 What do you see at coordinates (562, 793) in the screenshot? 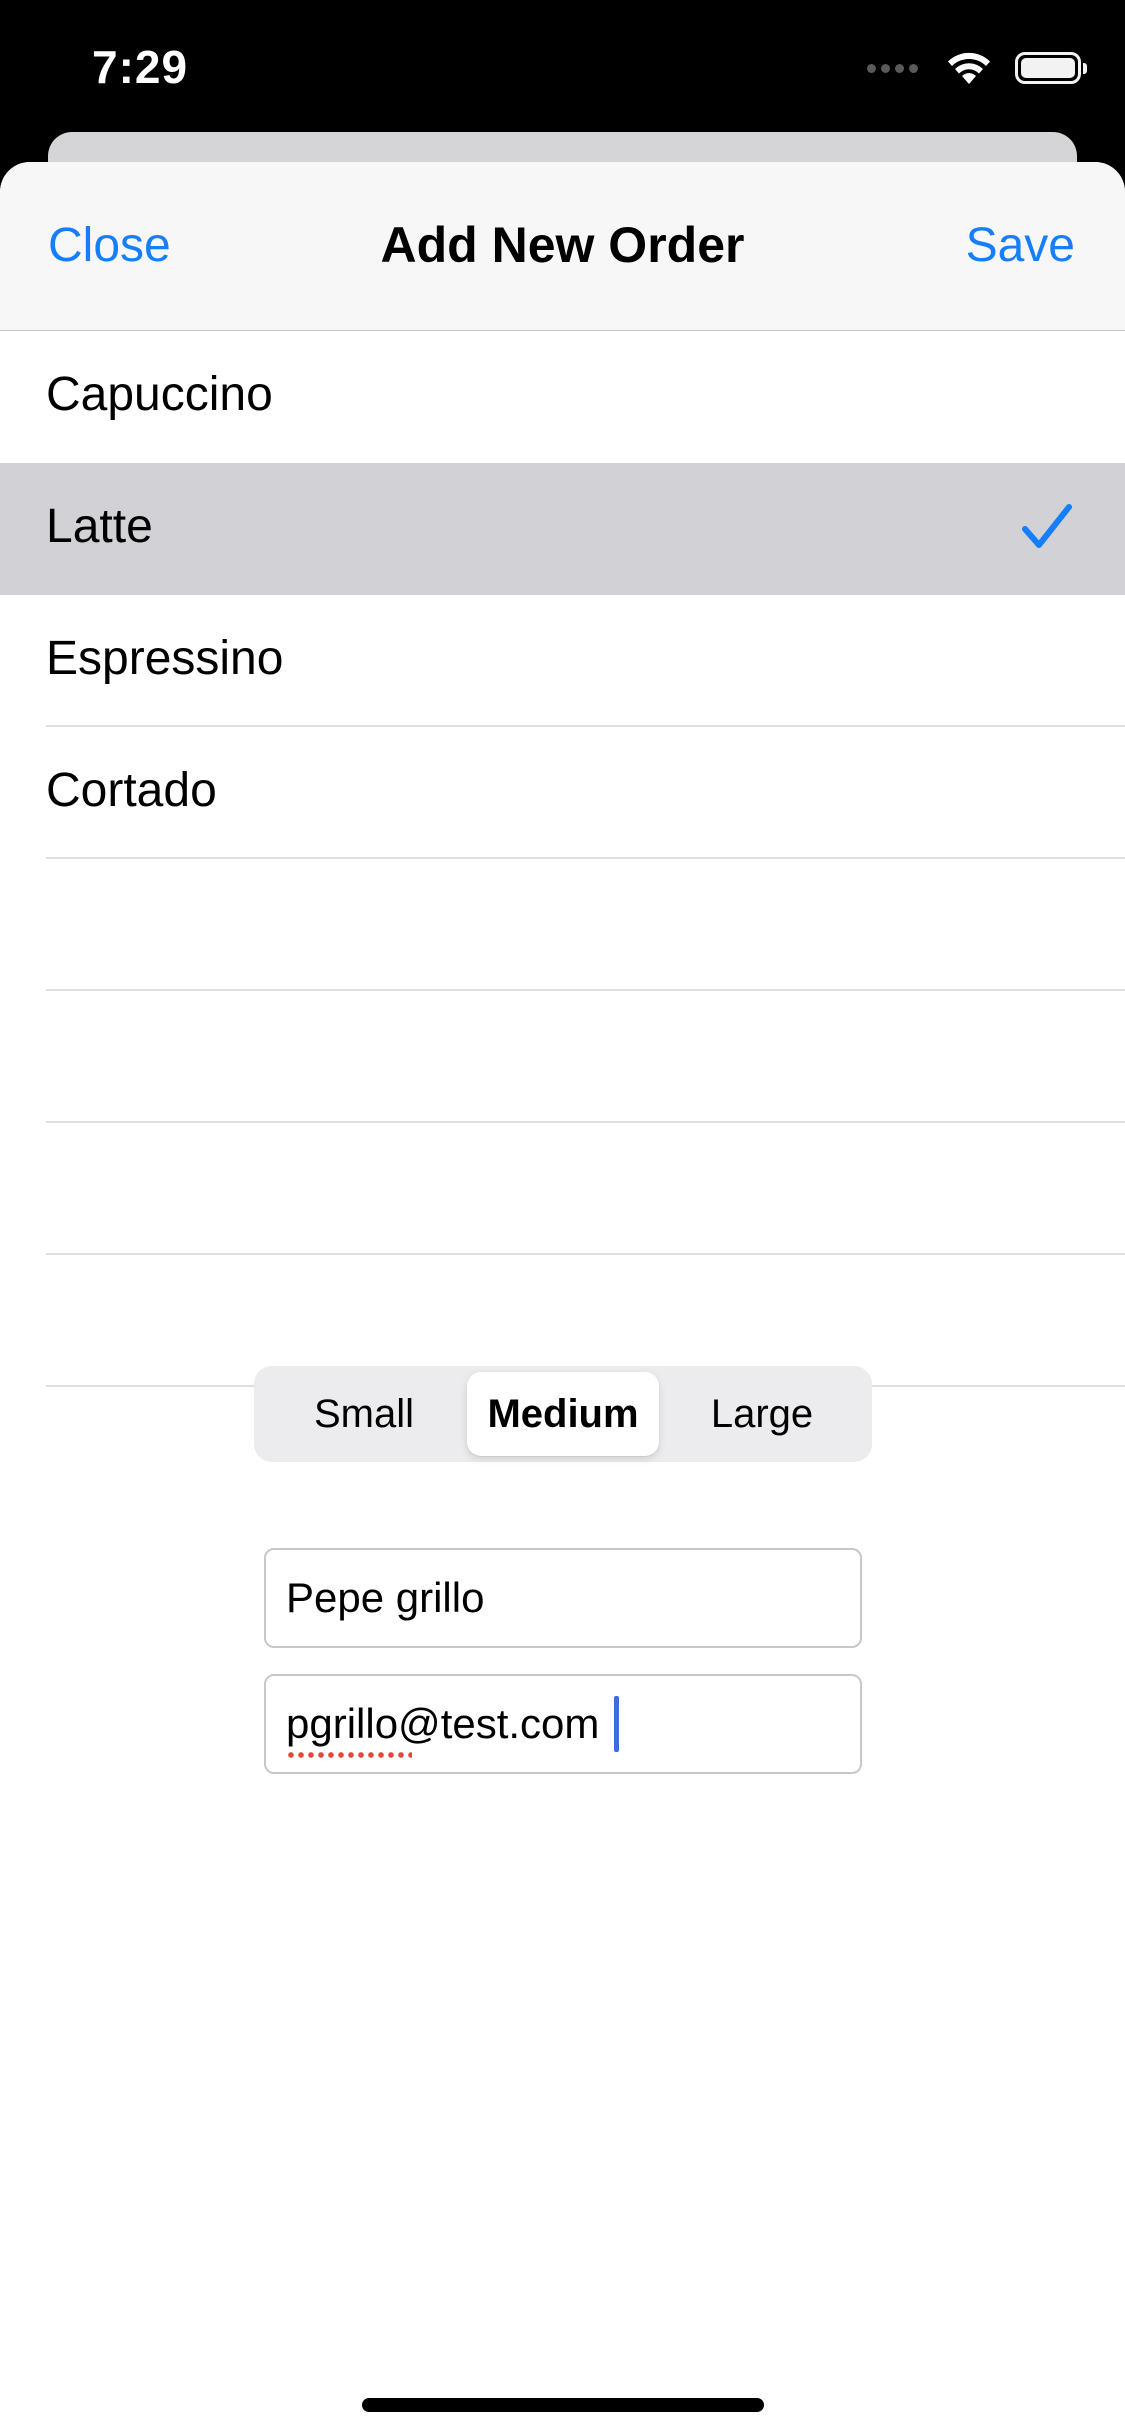
I see `list-item-cortado: Cortado` at bounding box center [562, 793].